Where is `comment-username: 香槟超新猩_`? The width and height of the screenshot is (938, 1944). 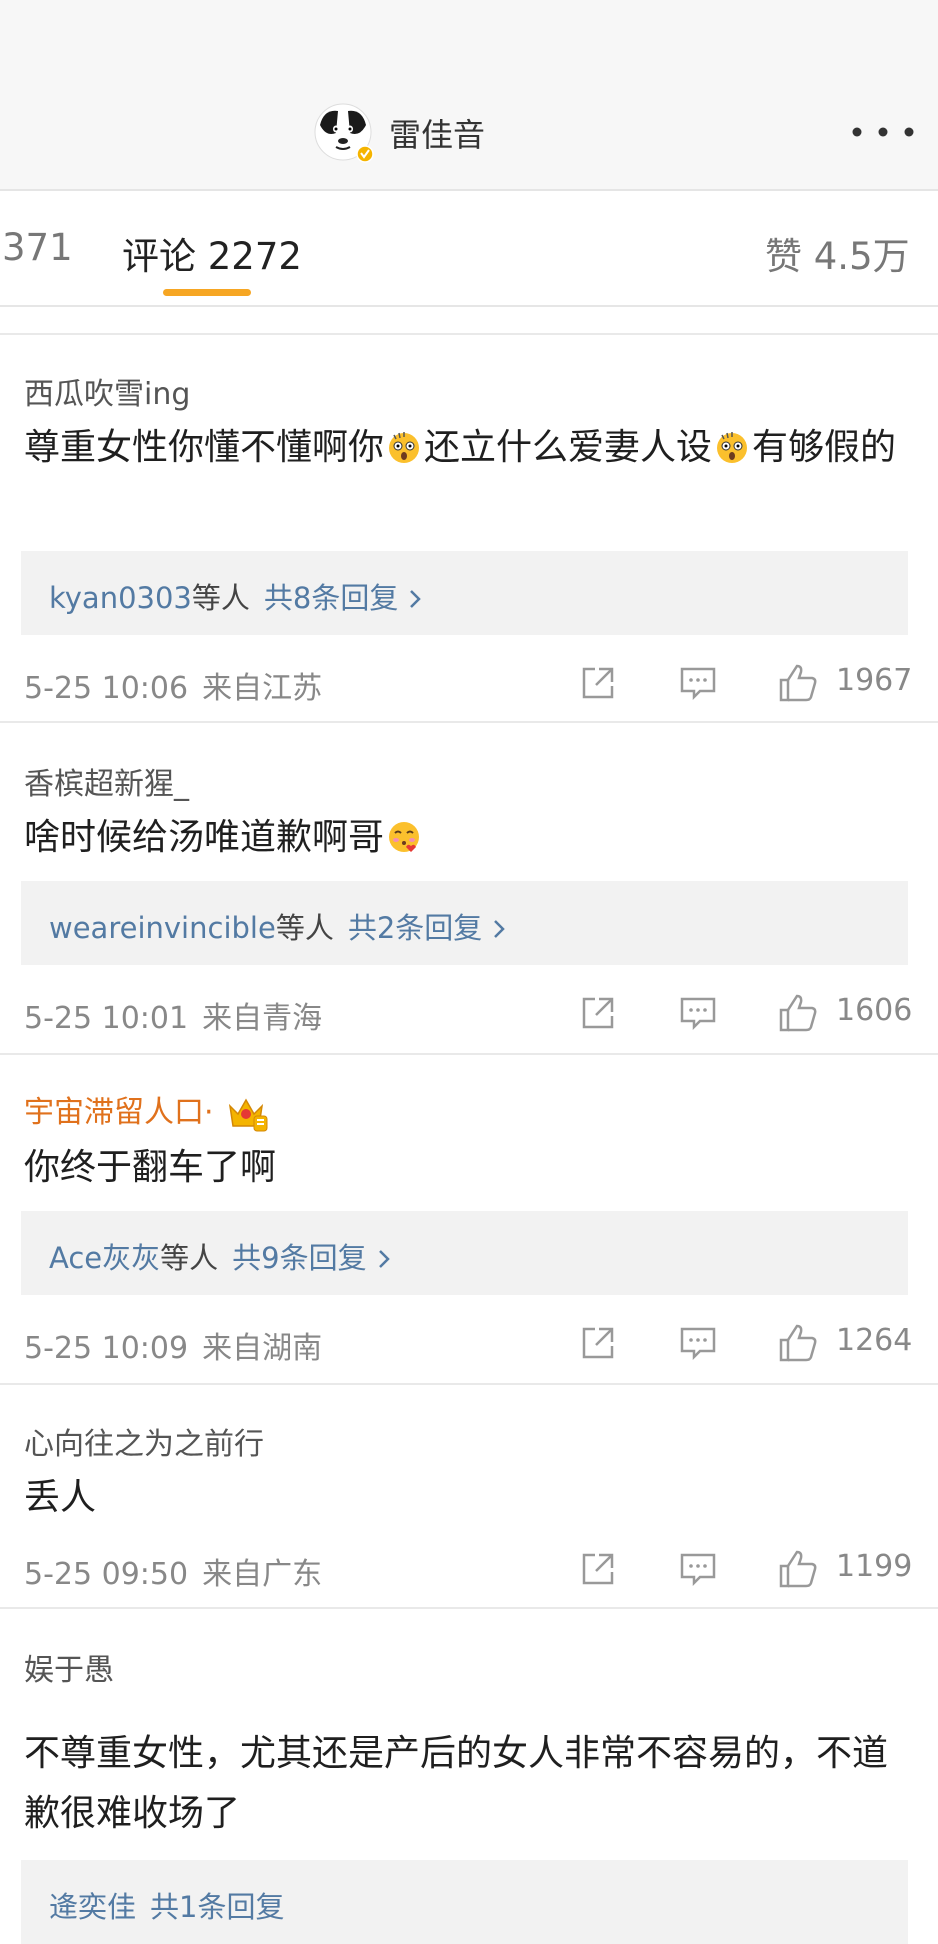
comment-username: 香槟超新猩_ is located at coordinates (106, 781).